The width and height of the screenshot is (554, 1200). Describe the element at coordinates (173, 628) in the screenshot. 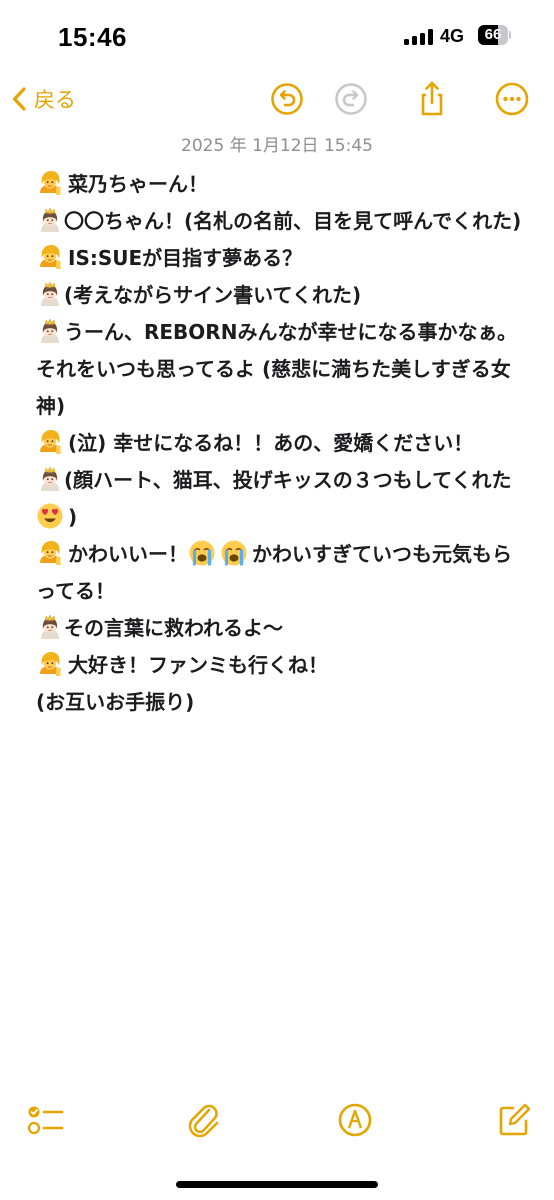

I see `note-line-text: その言葉に救われるよ〜` at that location.